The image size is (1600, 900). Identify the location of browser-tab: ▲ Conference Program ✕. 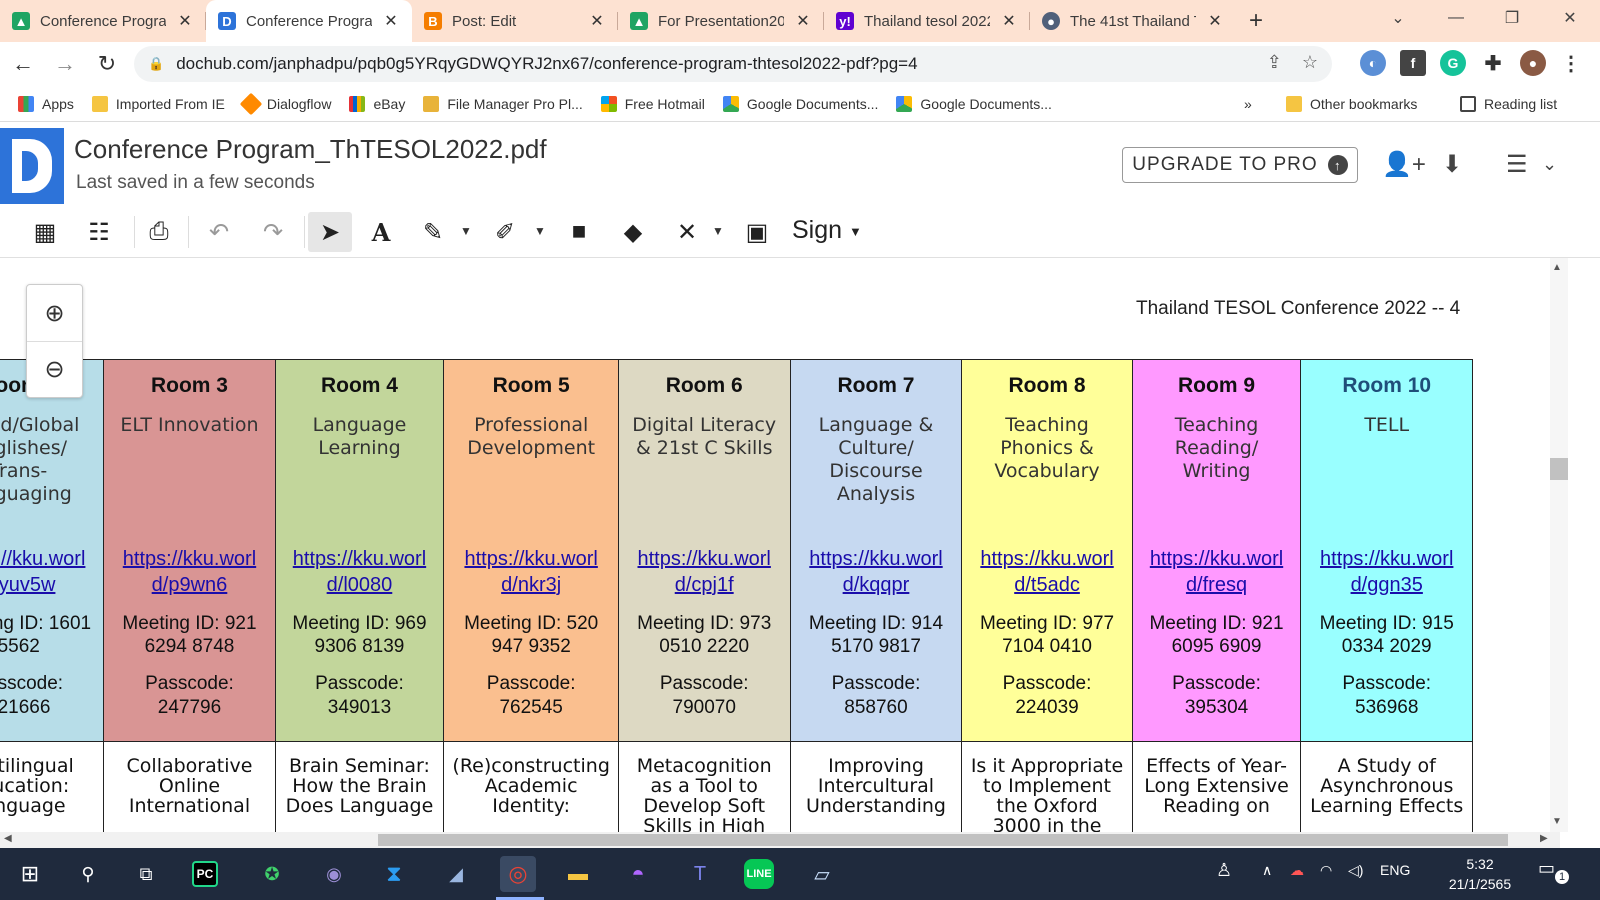
(103, 21).